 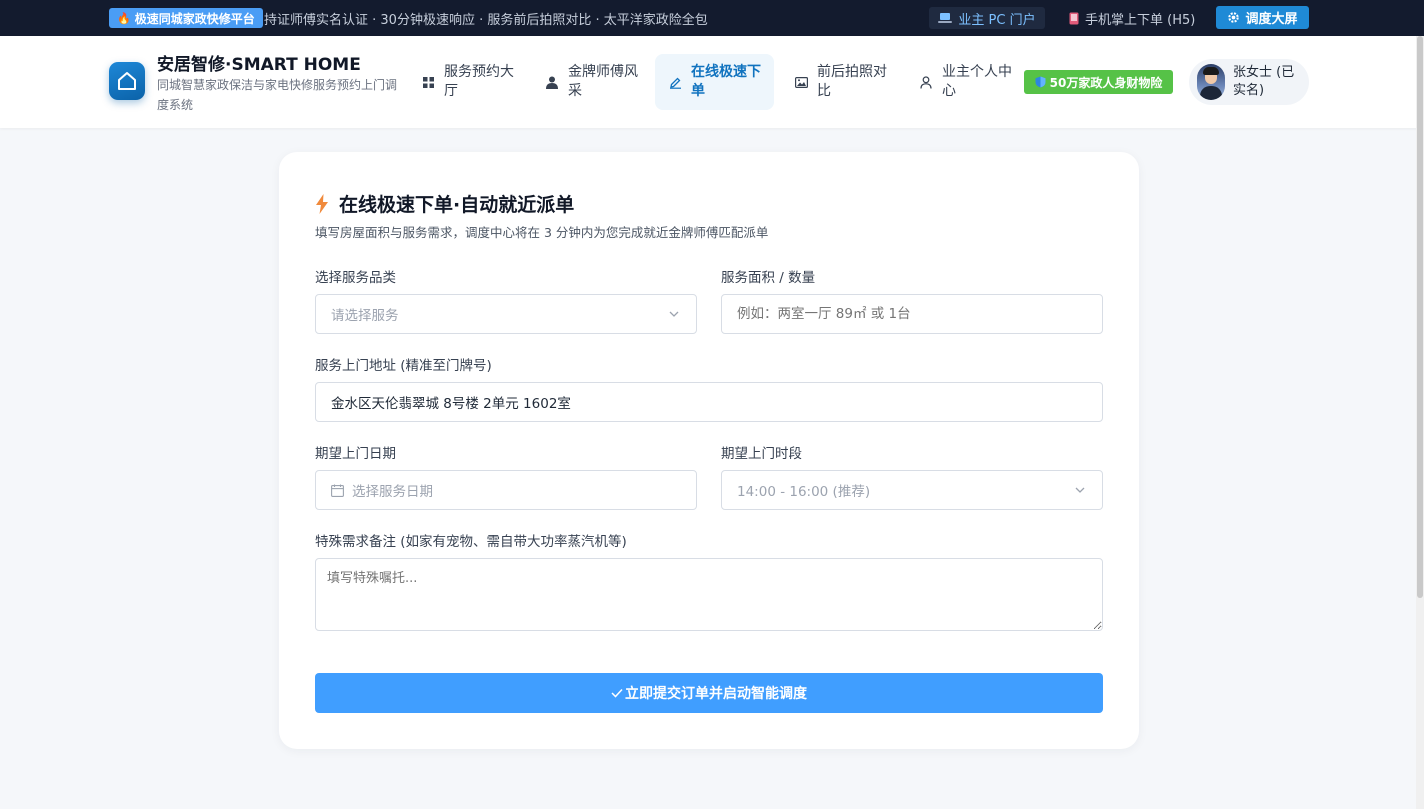 I want to click on mobile-order-link: 手机掌上下单 (H5), so click(x=1132, y=18).